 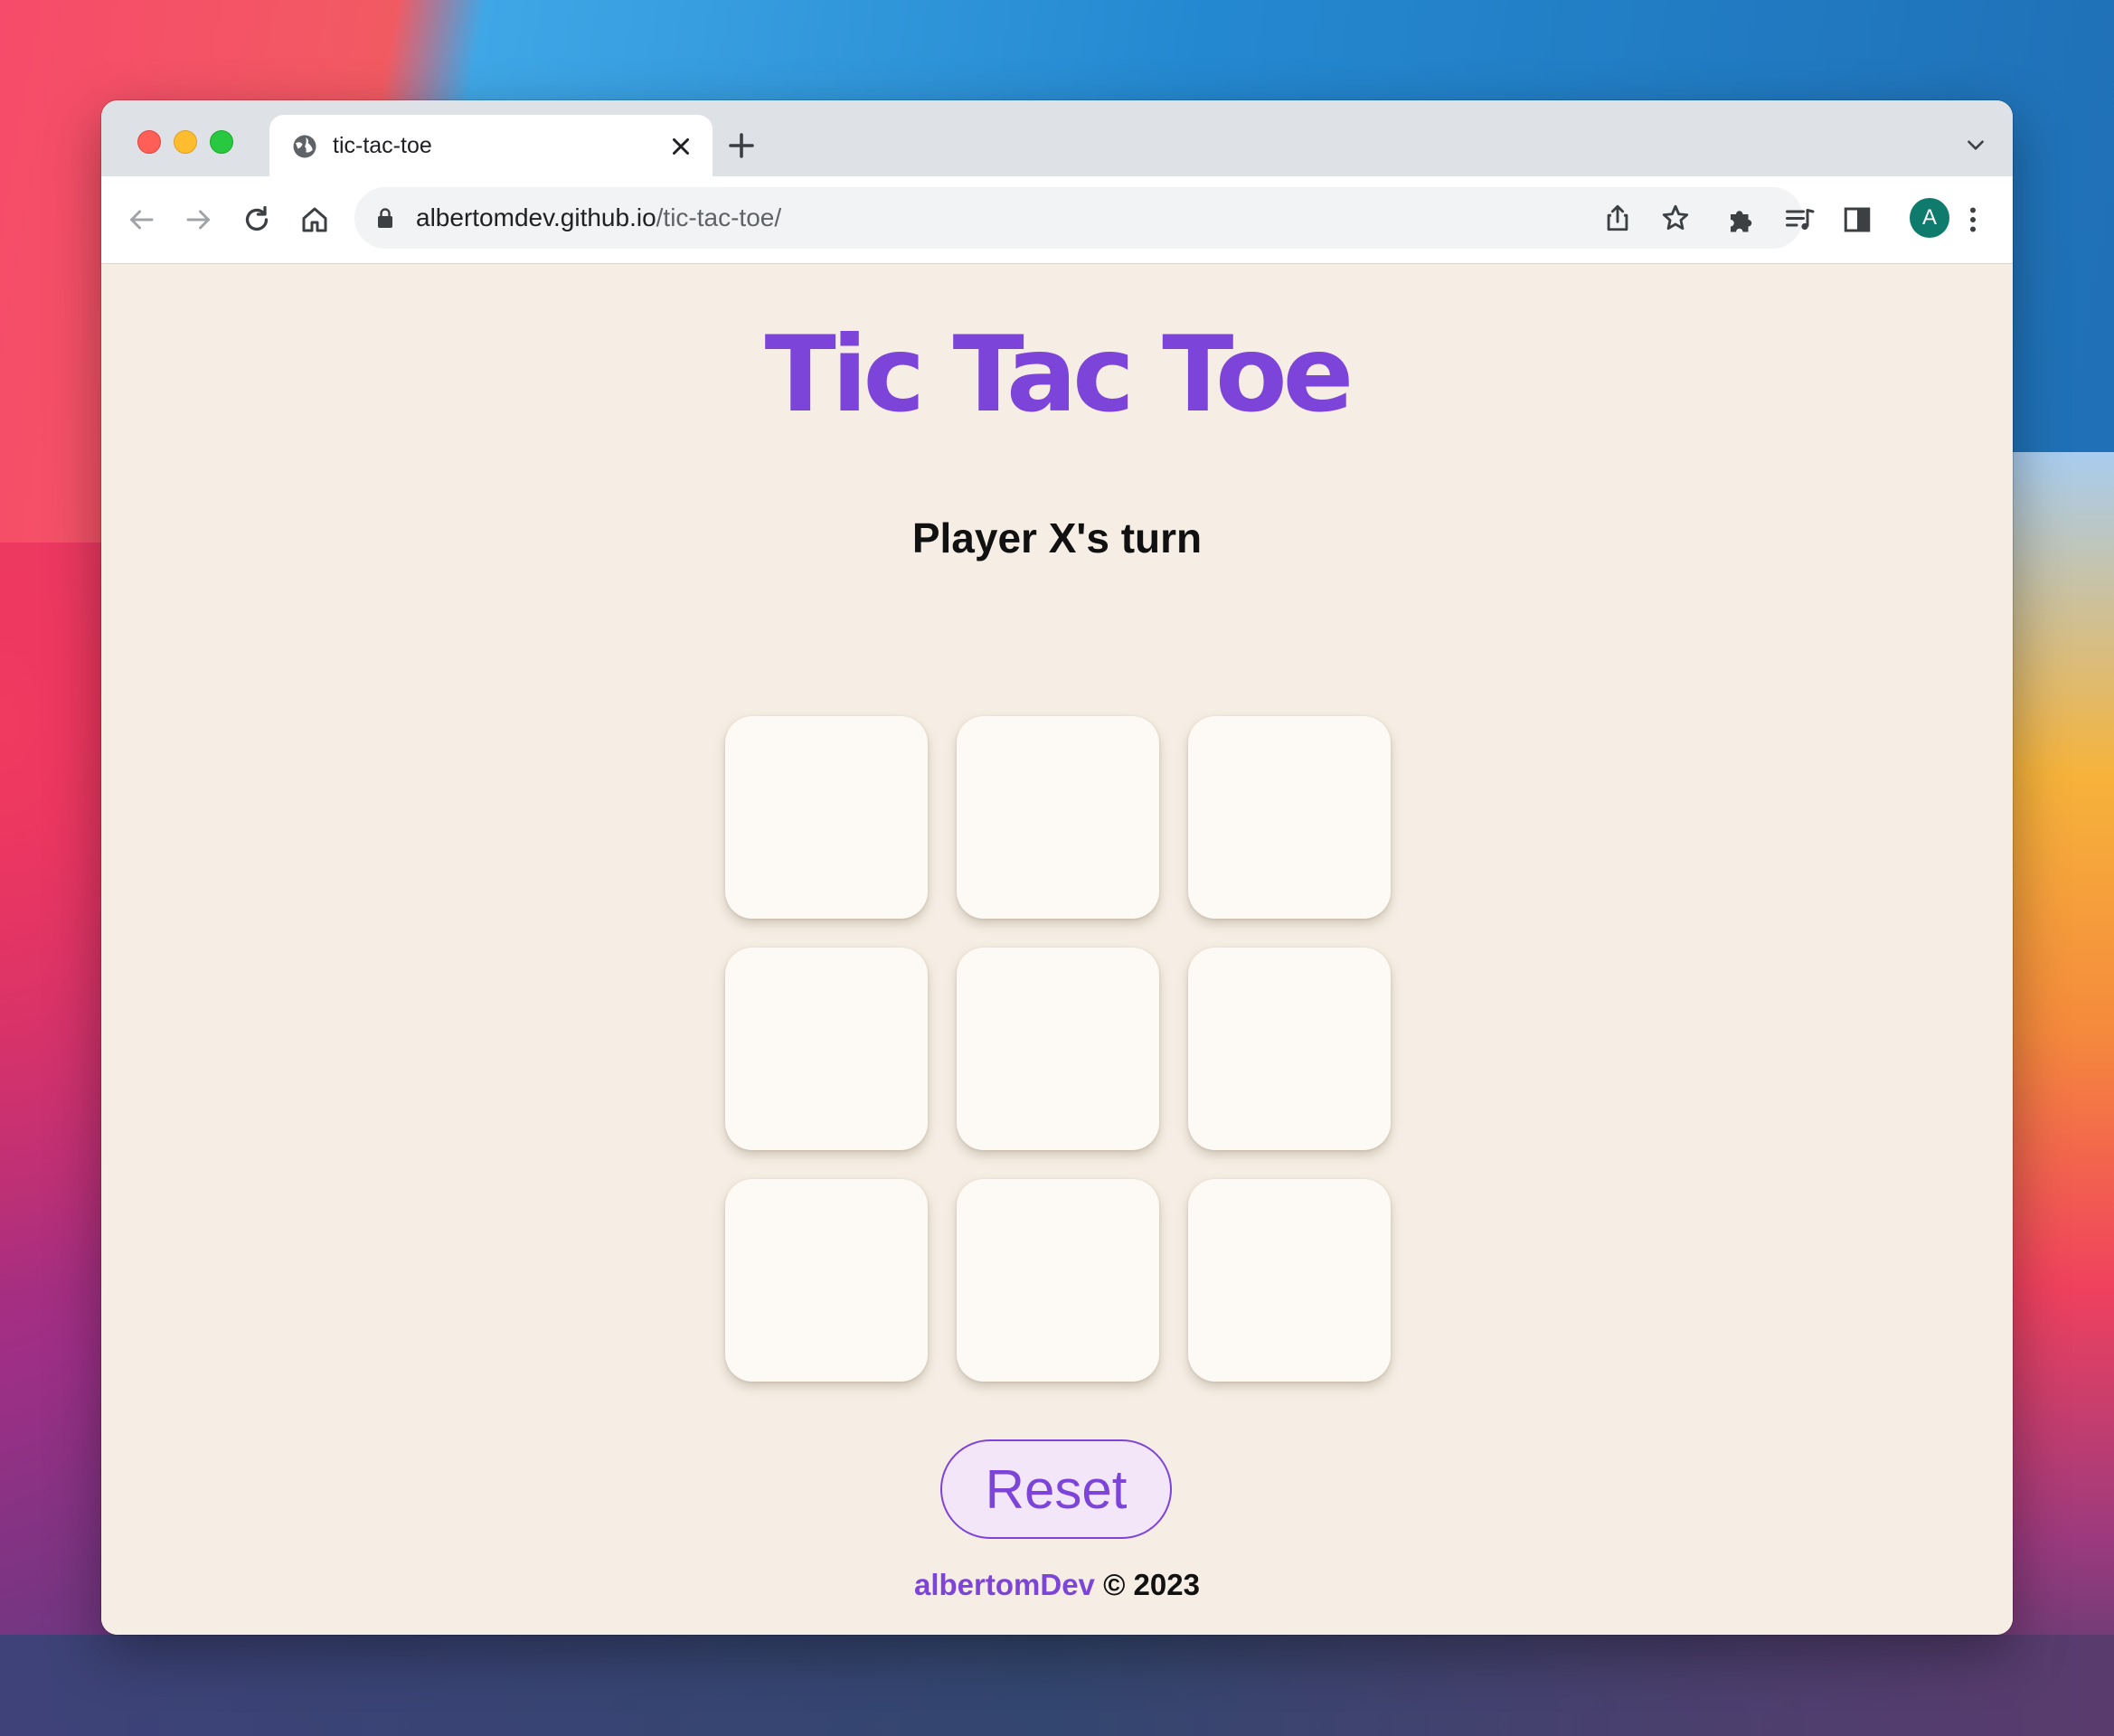 I want to click on browser-toolbar: albertomdev.github.io/tic-tac-toe/ A, so click(x=1057, y=220).